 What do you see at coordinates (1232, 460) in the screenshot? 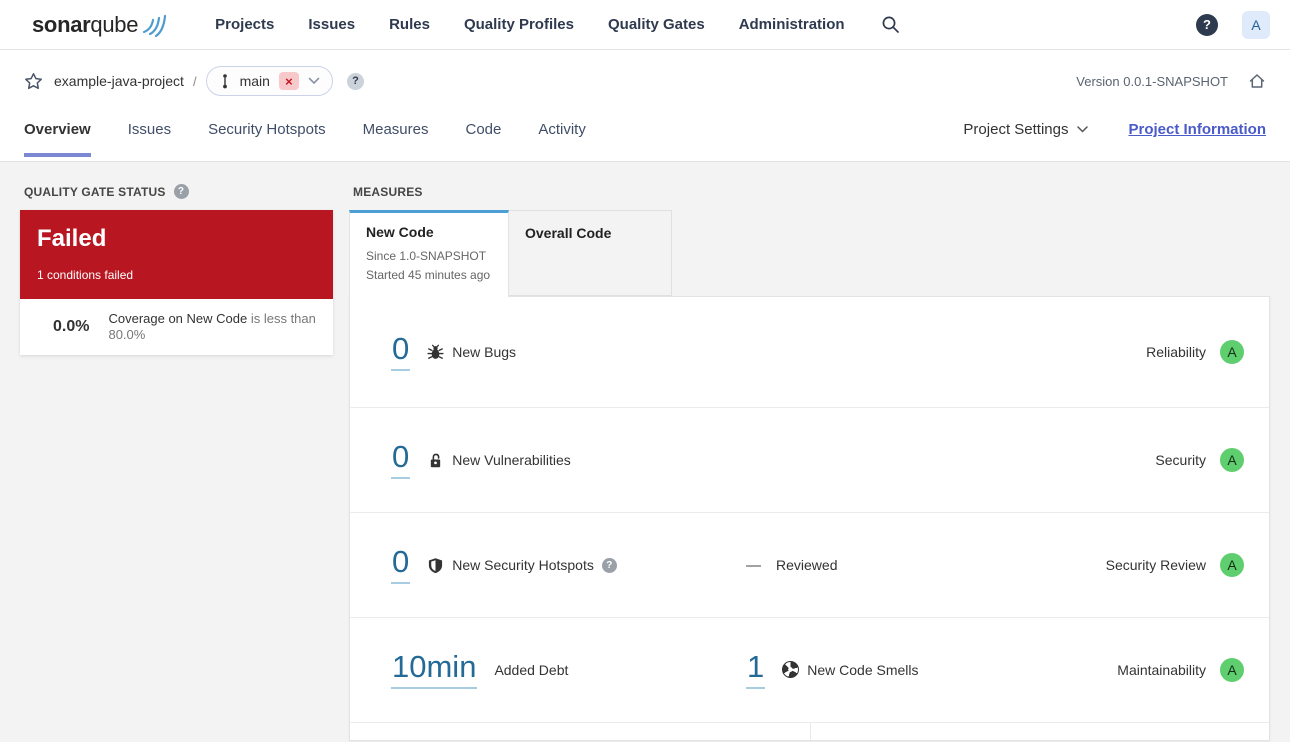
I see `security-rating-badge: A` at bounding box center [1232, 460].